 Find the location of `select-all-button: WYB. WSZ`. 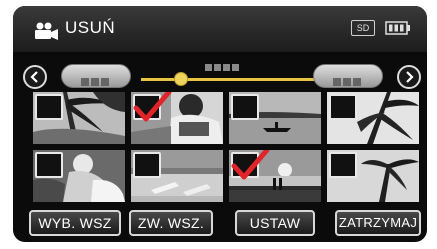

select-all-button: WYB. WSZ is located at coordinates (75, 223).